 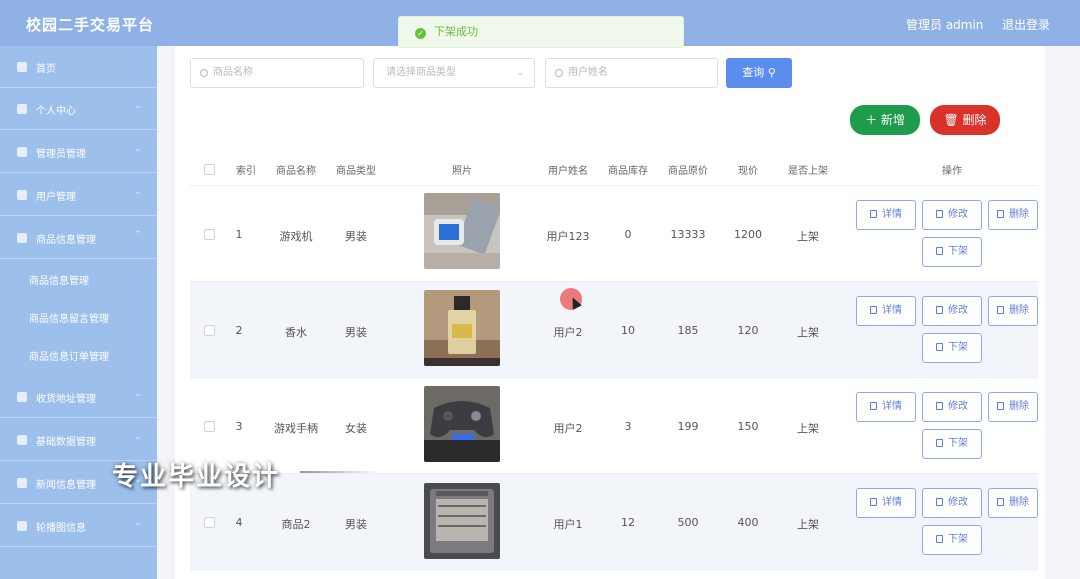 I want to click on sidebar-item-label: 轮播图信息, so click(x=61, y=528).